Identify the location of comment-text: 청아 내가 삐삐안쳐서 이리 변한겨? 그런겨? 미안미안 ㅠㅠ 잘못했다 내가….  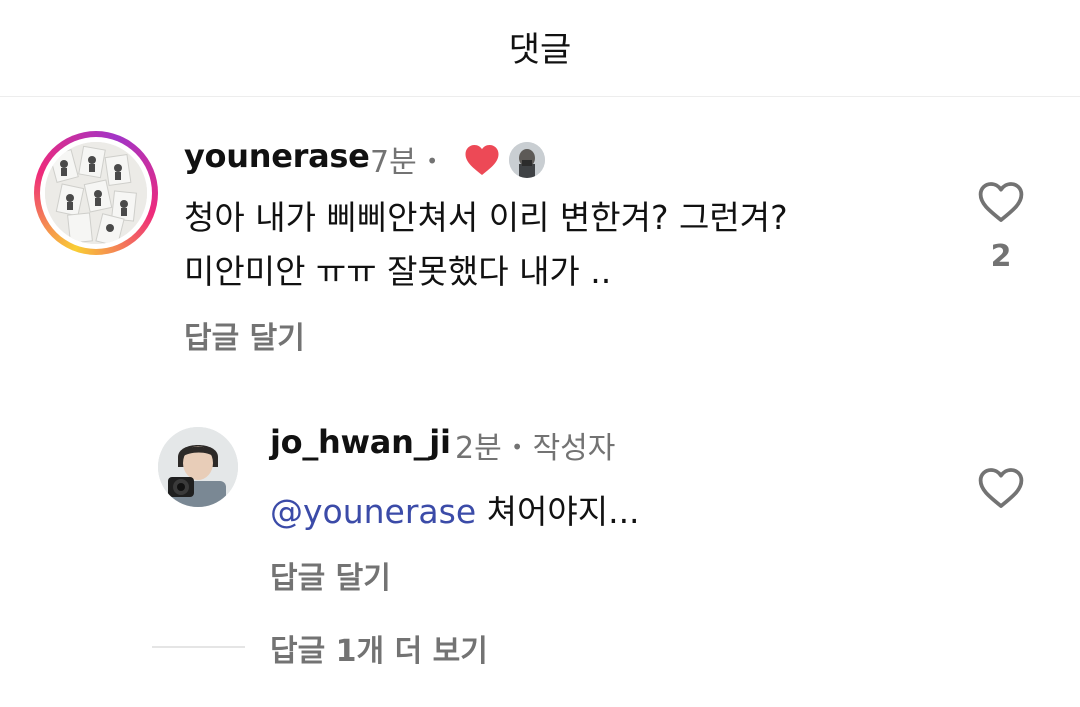
(486, 245).